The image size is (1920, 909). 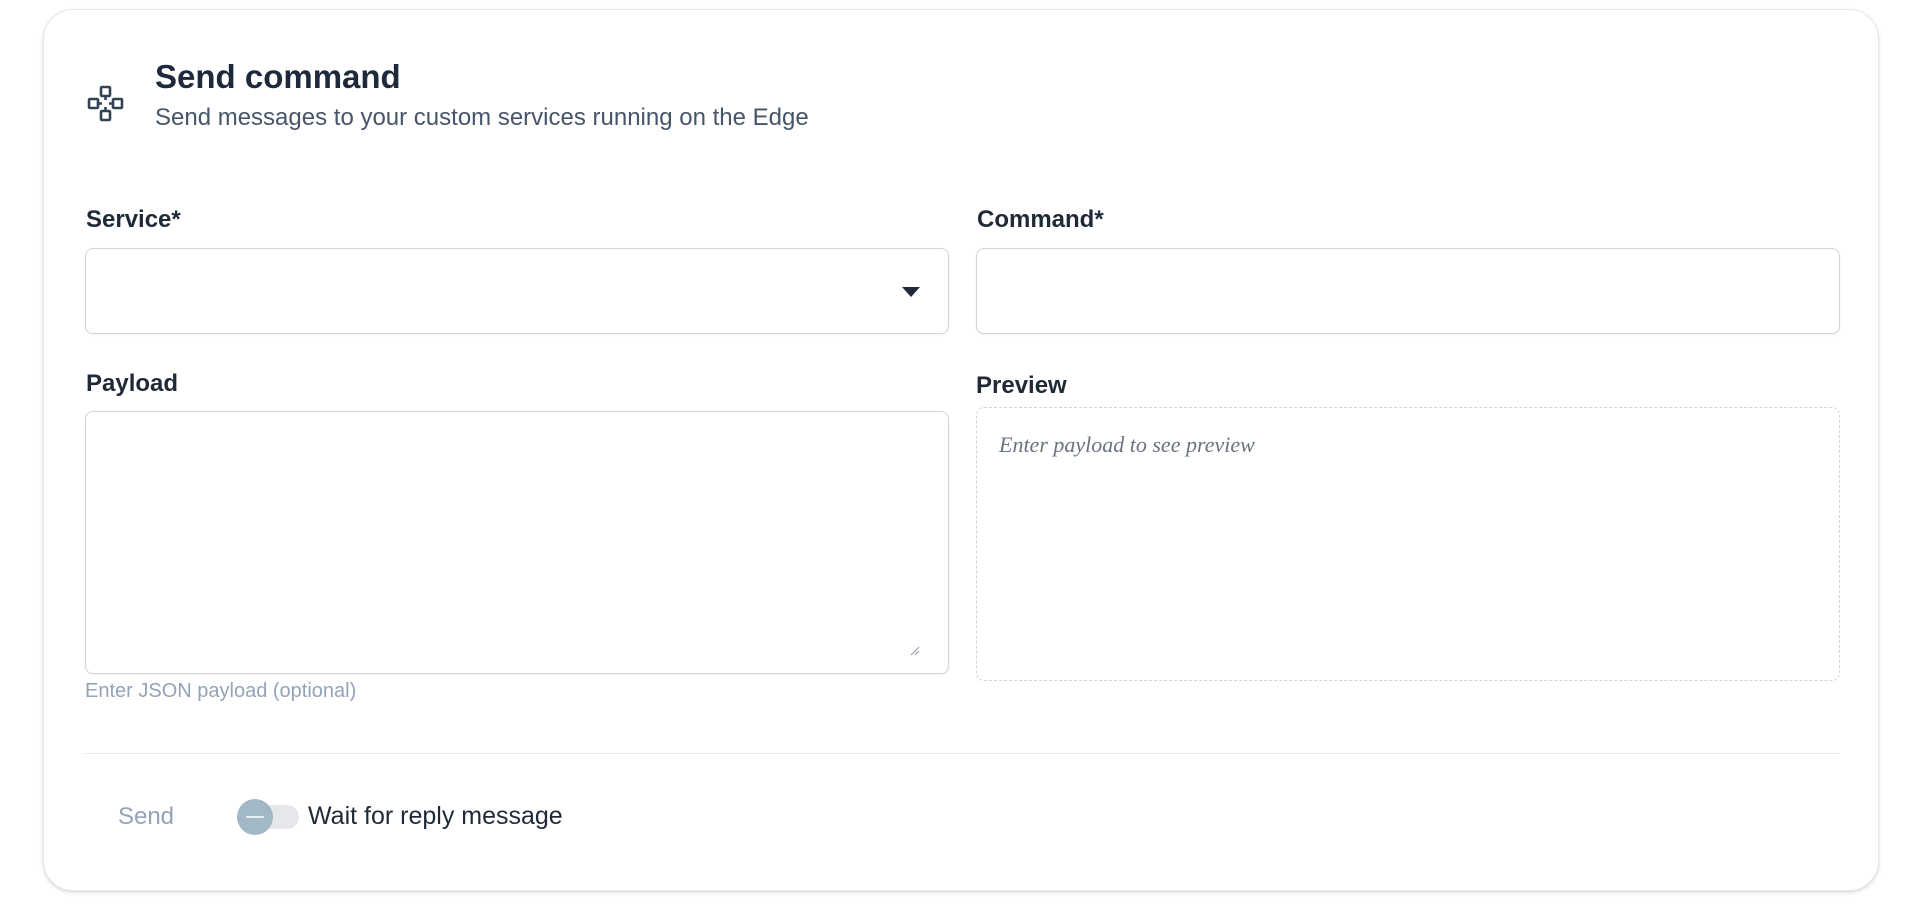 I want to click on preview-placeholder: Enter payload to see preview, so click(x=1127, y=444).